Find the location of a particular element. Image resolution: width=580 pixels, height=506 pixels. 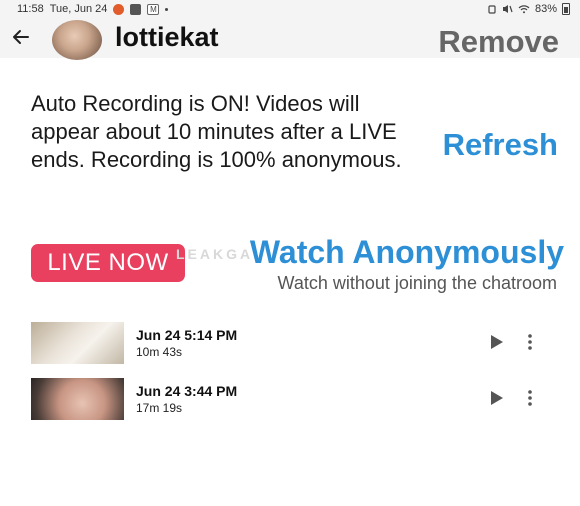

avatar is located at coordinates (77, 40).